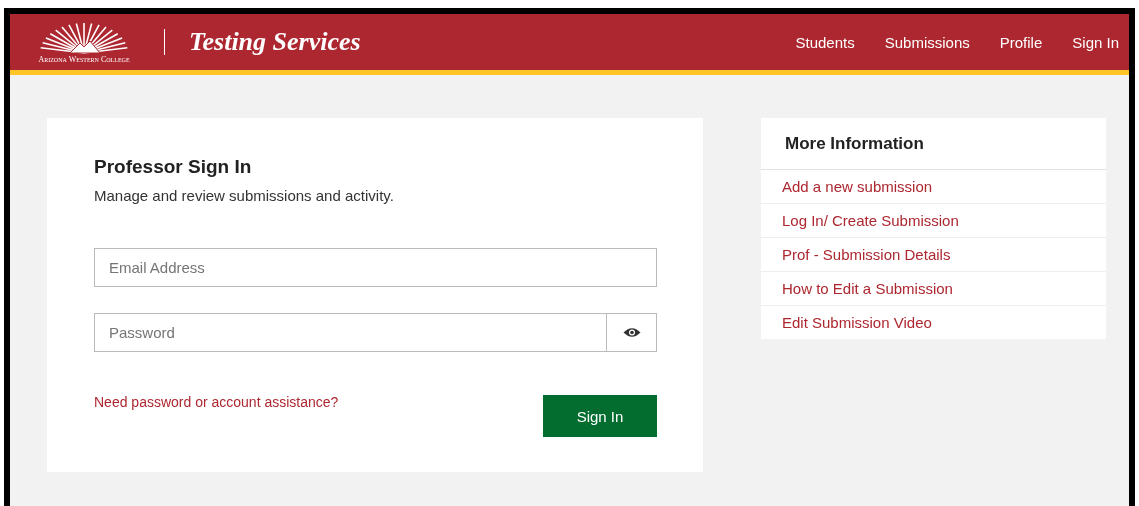 The height and width of the screenshot is (506, 1139). What do you see at coordinates (84, 60) in the screenshot?
I see `logo-caption: Arizona Western College` at bounding box center [84, 60].